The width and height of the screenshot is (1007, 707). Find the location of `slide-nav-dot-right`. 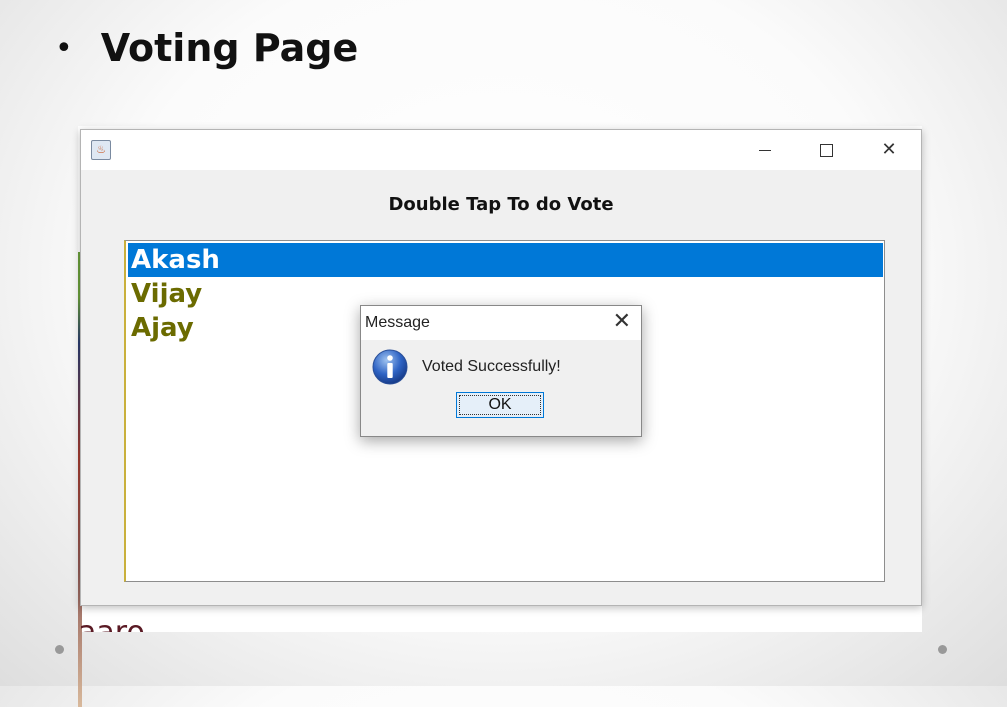

slide-nav-dot-right is located at coordinates (942, 649).